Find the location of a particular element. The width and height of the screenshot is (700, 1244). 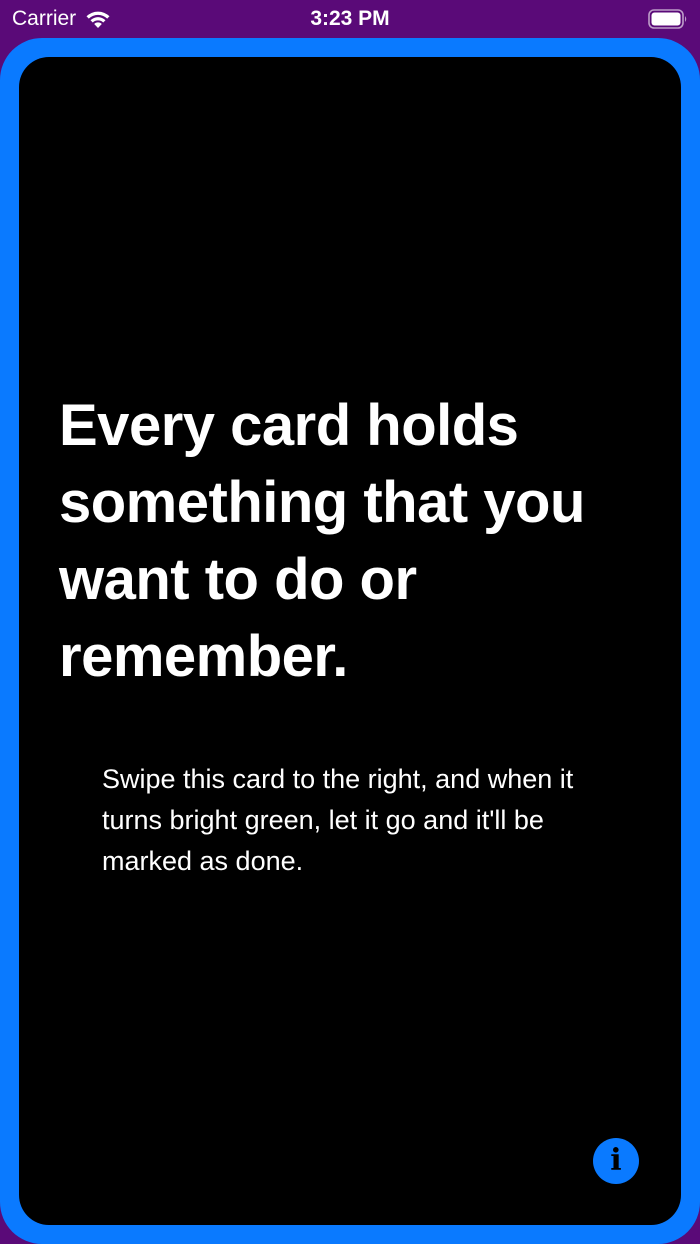

status-time: 3:23 PM is located at coordinates (350, 18).